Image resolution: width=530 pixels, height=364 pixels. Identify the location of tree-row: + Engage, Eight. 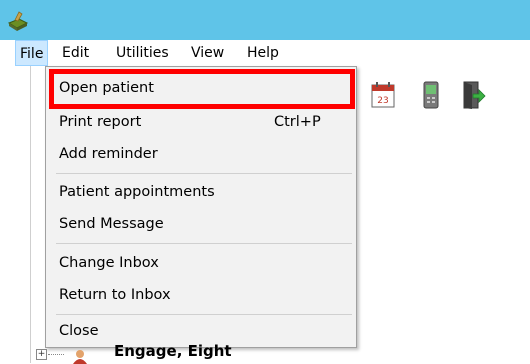
(186, 353).